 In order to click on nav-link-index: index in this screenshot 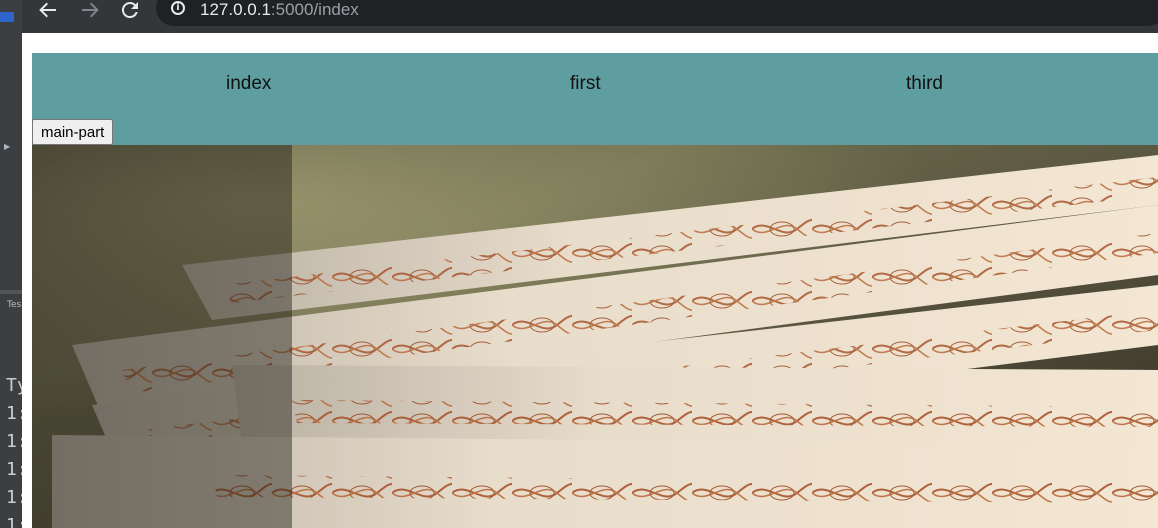, I will do `click(248, 84)`.